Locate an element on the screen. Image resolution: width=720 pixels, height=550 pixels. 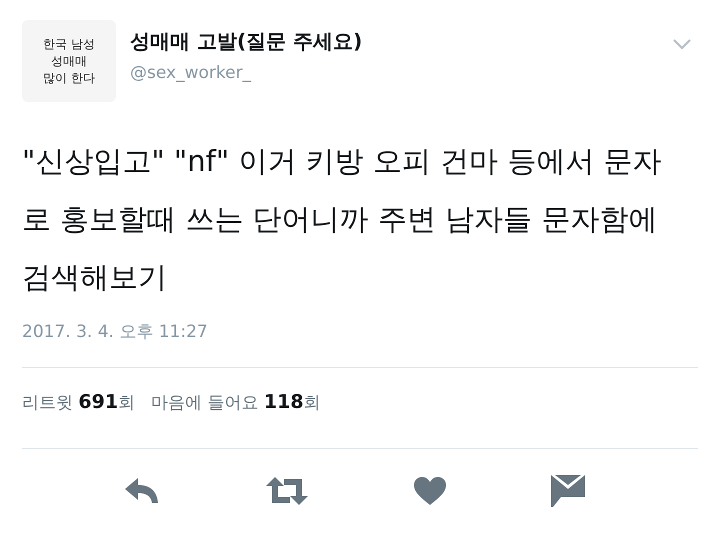
avatar-text: 성매매 is located at coordinates (69, 61).